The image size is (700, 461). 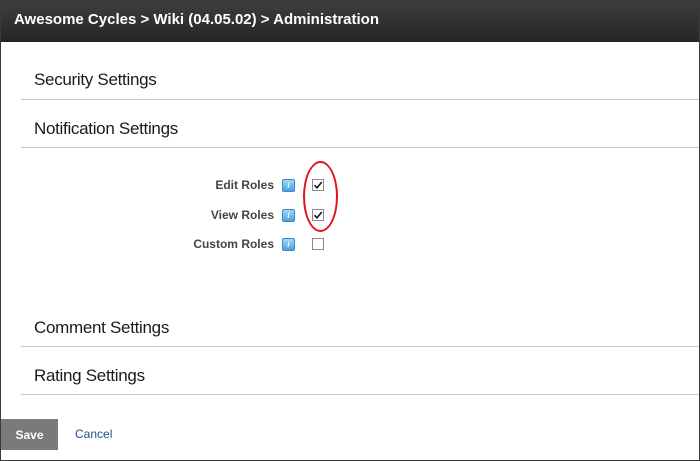 I want to click on security-settings-section: Security Settings, so click(x=360, y=71).